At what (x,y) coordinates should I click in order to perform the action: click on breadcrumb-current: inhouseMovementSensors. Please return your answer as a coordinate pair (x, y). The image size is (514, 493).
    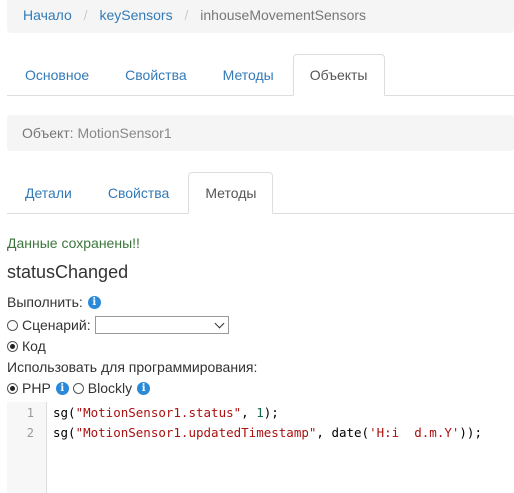
    Looking at the image, I should click on (283, 15).